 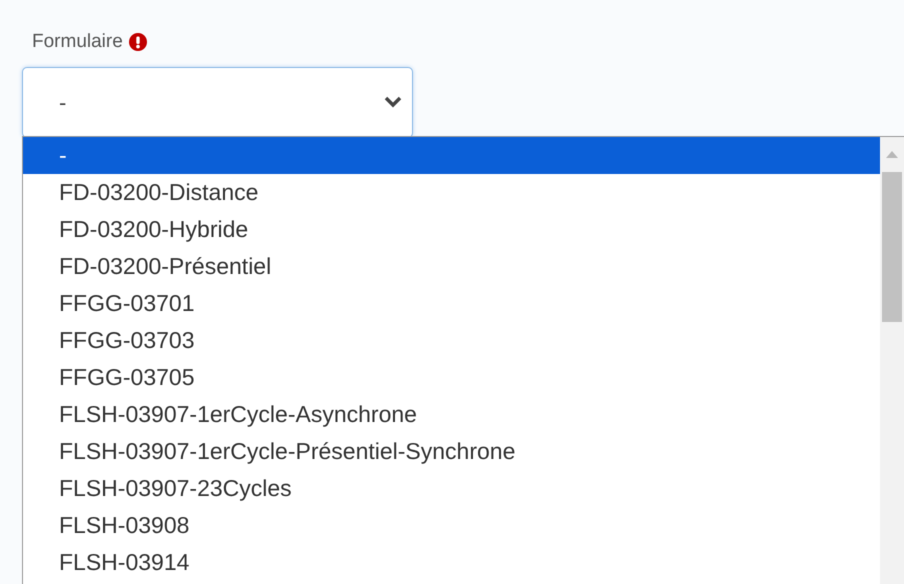 I want to click on dropdown-option: FD-03200-Distance, so click(x=451, y=192).